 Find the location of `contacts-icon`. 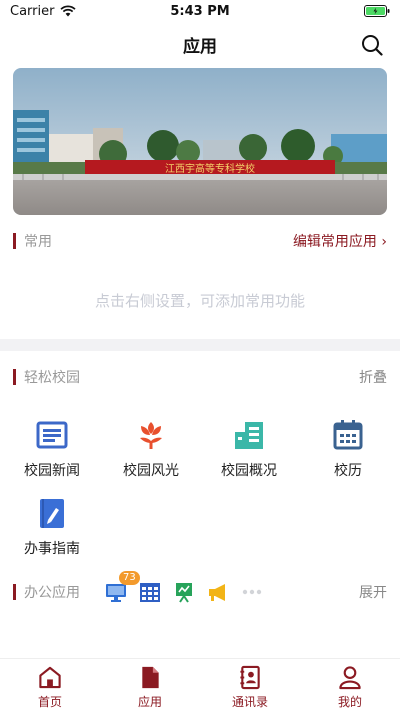

contacts-icon is located at coordinates (250, 677).